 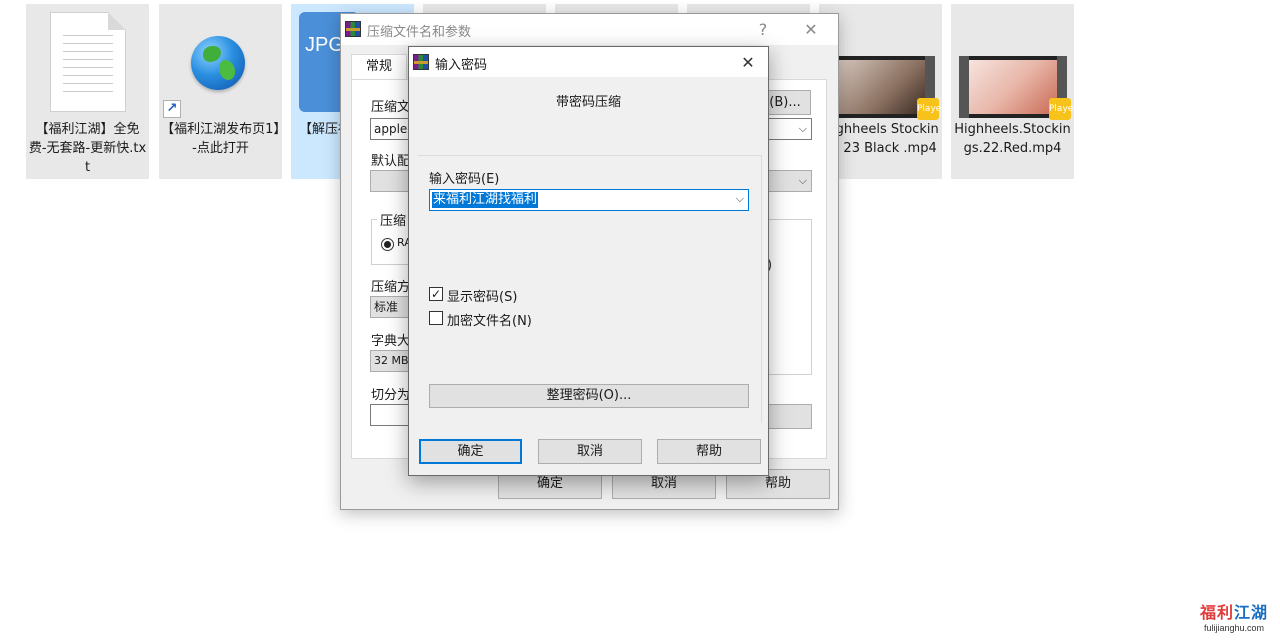 What do you see at coordinates (220, 139) in the screenshot?
I see `file-caption: 【福利江湖发布页1】-点此打开` at bounding box center [220, 139].